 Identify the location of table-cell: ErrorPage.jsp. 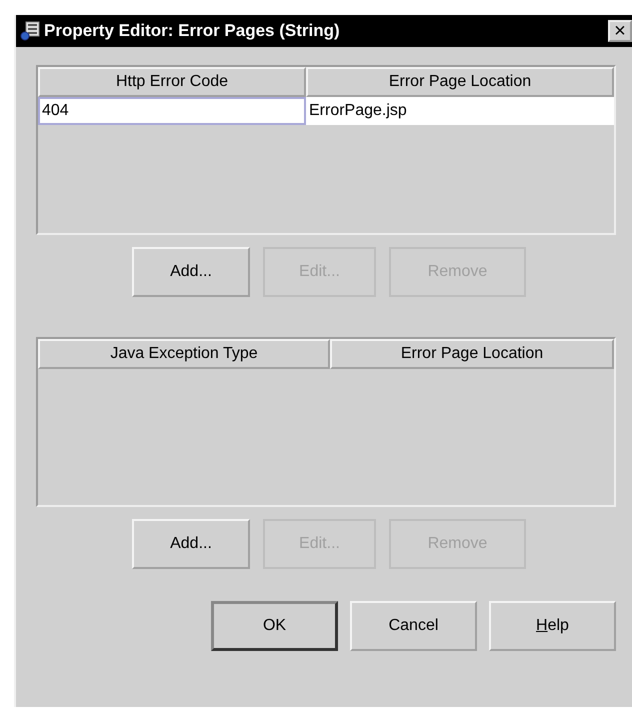
(460, 111).